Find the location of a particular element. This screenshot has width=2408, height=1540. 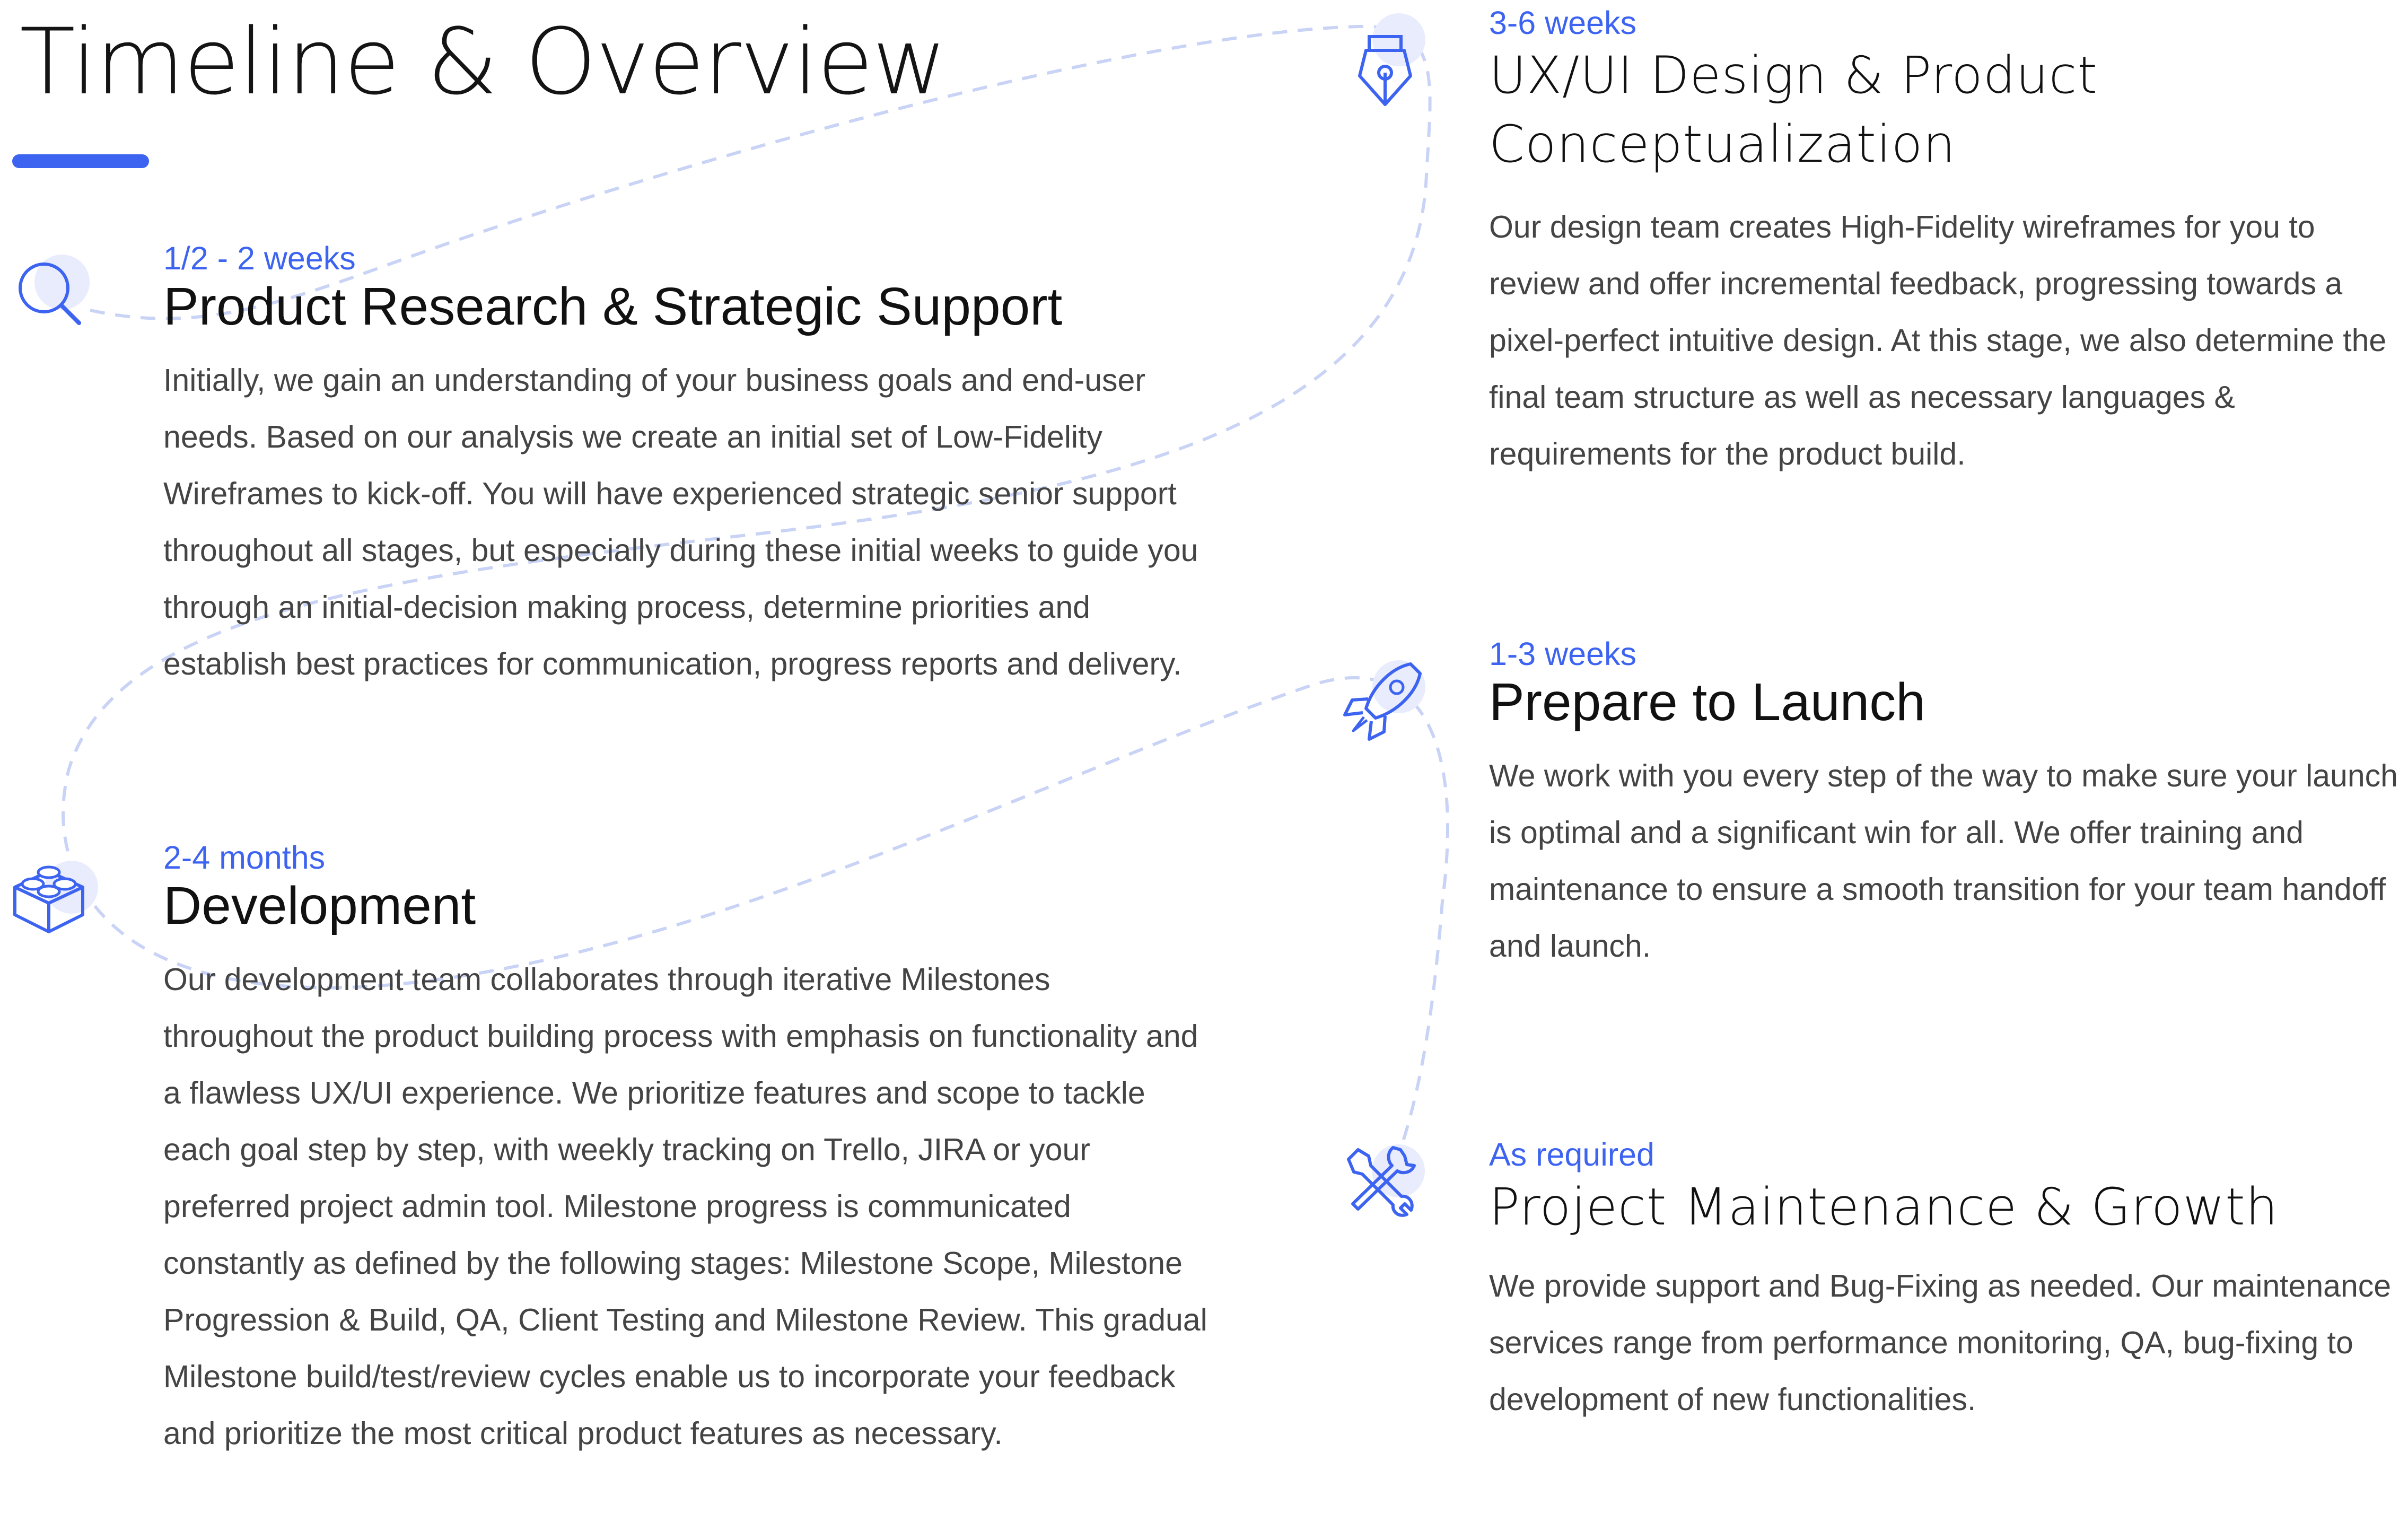

title-underline is located at coordinates (80, 161).